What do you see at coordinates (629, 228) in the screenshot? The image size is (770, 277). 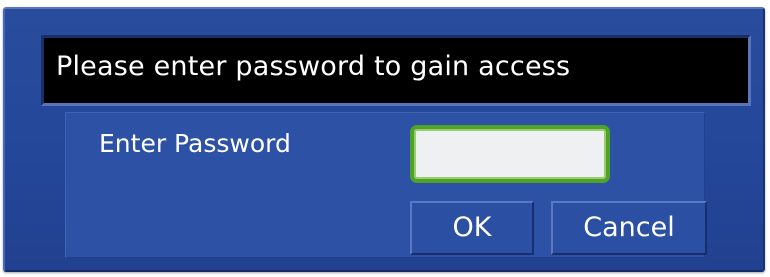 I see `cancel-button: Cancel` at bounding box center [629, 228].